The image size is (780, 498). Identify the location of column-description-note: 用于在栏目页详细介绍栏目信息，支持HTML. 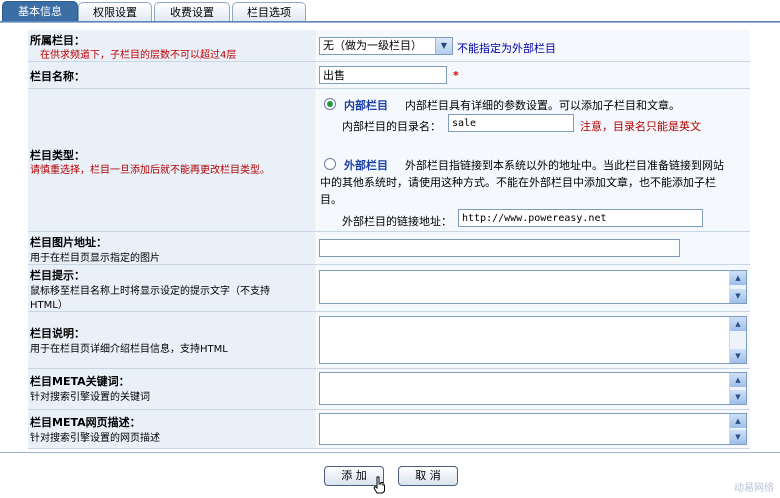
(129, 349).